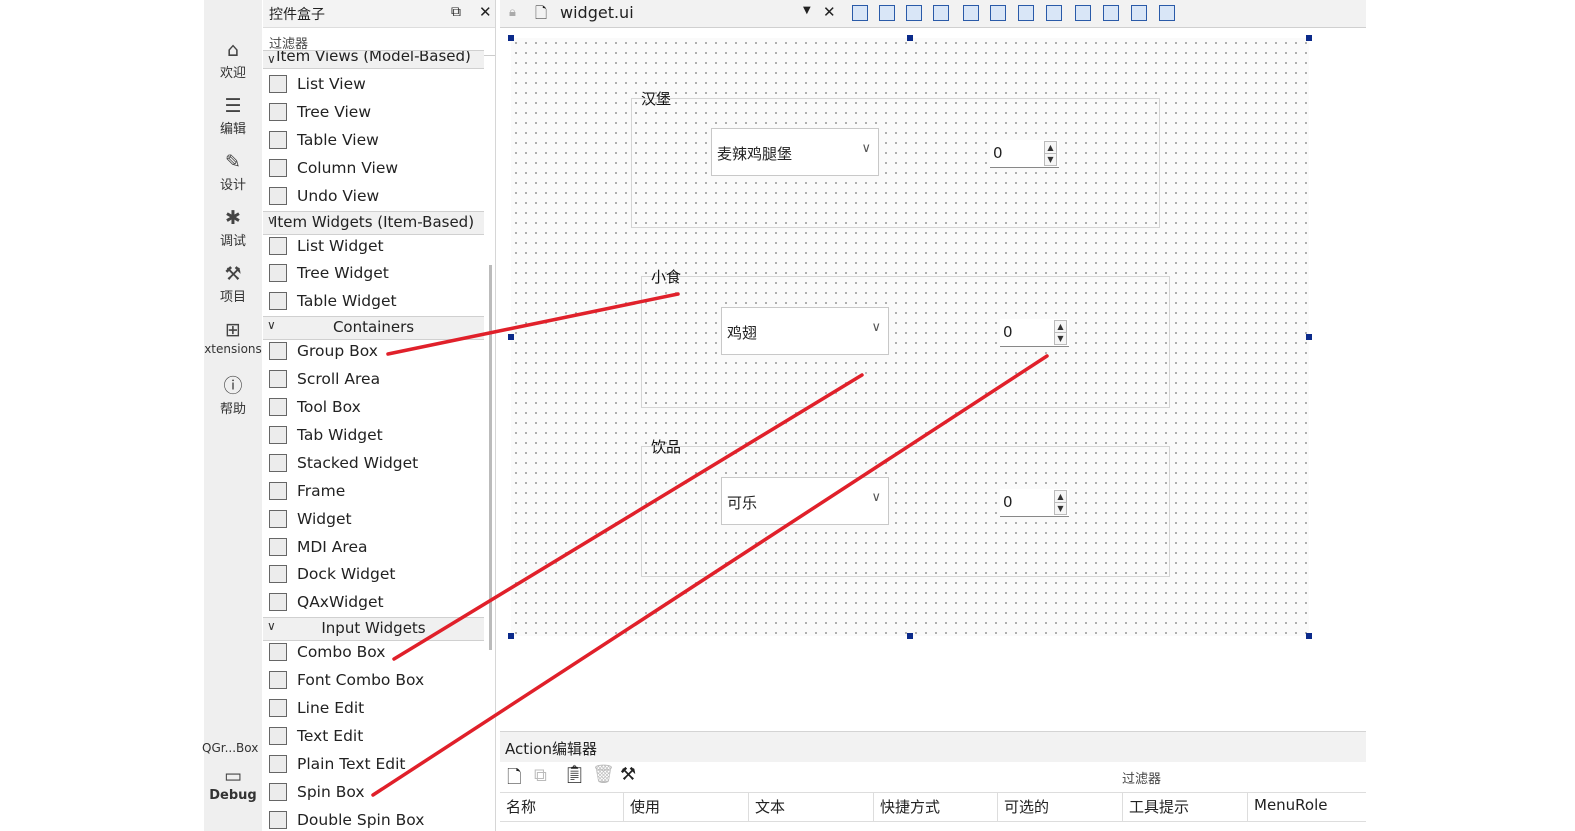 The width and height of the screenshot is (1575, 831). What do you see at coordinates (628, 774) in the screenshot?
I see `wrench-icon: ⚒` at bounding box center [628, 774].